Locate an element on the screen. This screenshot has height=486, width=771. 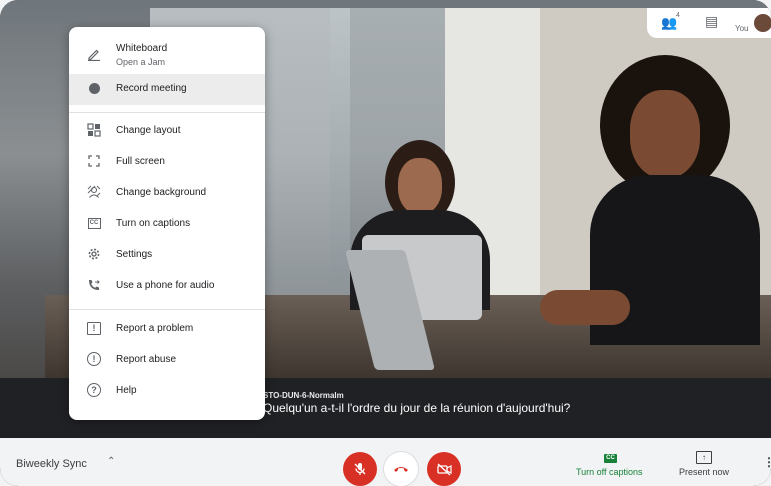
menu-item-change-background: Change background is located at coordinates (167, 193).